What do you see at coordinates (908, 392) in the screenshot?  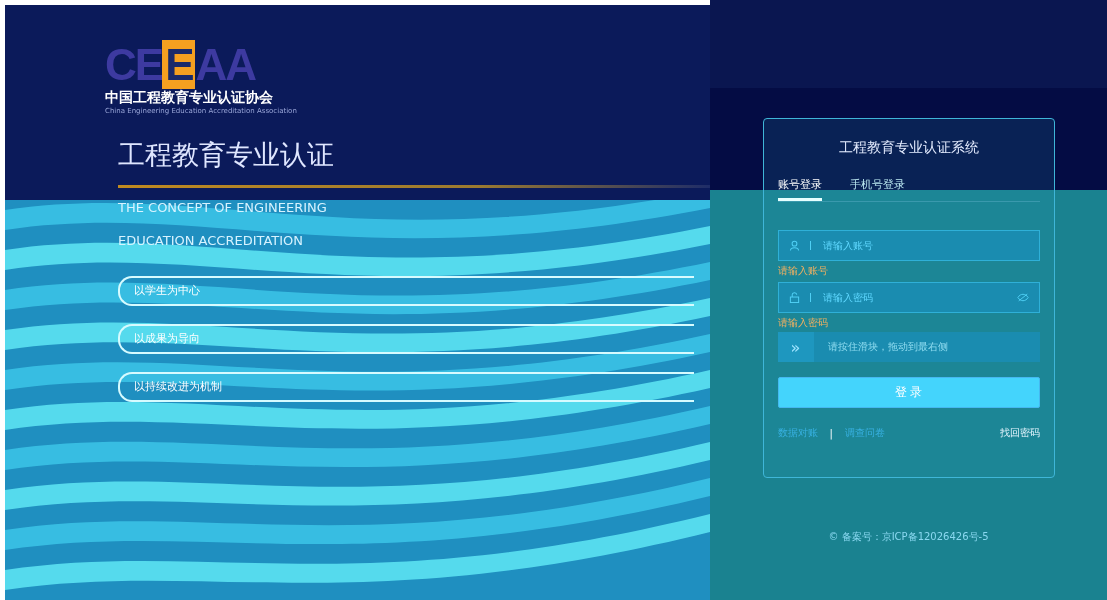 I see `login-button: 登 录` at bounding box center [908, 392].